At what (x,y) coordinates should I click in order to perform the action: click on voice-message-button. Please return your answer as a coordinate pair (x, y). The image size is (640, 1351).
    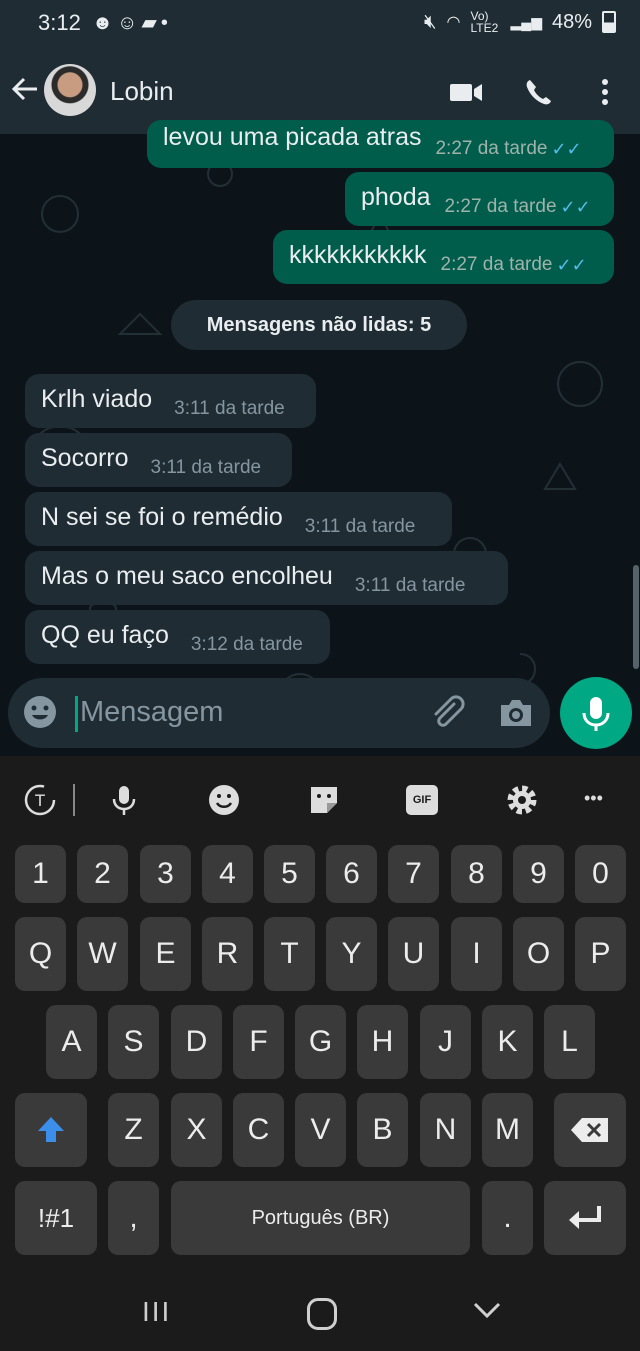
    Looking at the image, I should click on (596, 713).